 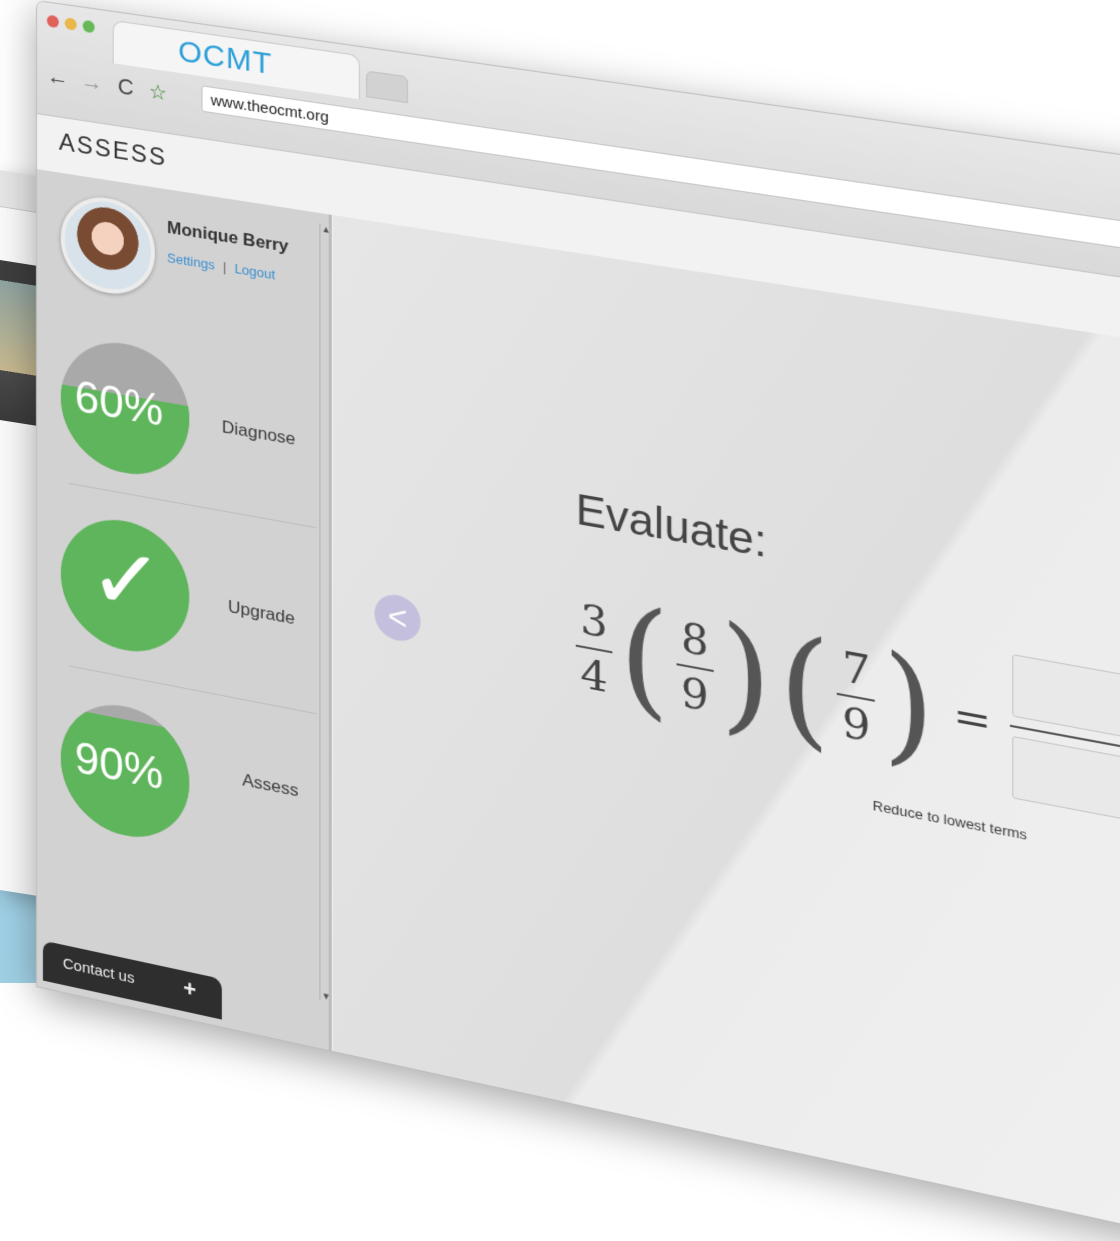 I want to click on numerator-answer-input, so click(x=1066, y=696).